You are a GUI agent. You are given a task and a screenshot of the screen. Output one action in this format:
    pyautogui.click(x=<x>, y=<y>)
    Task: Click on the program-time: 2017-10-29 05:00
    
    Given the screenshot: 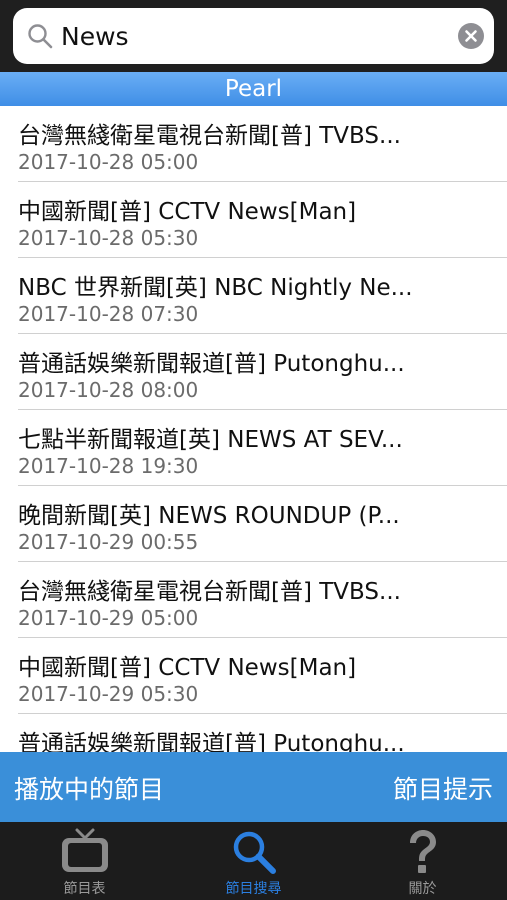 What is the action you would take?
    pyautogui.click(x=108, y=618)
    